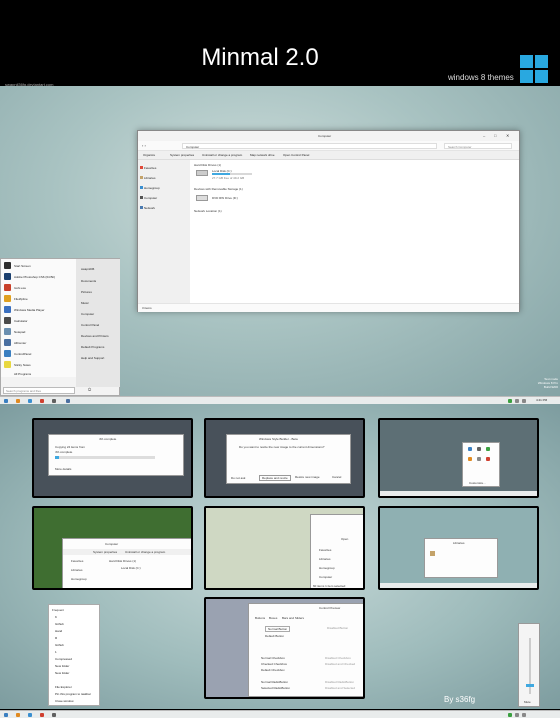 This screenshot has height=718, width=560. I want to click on back-icon: ‹ ›, so click(144, 145).